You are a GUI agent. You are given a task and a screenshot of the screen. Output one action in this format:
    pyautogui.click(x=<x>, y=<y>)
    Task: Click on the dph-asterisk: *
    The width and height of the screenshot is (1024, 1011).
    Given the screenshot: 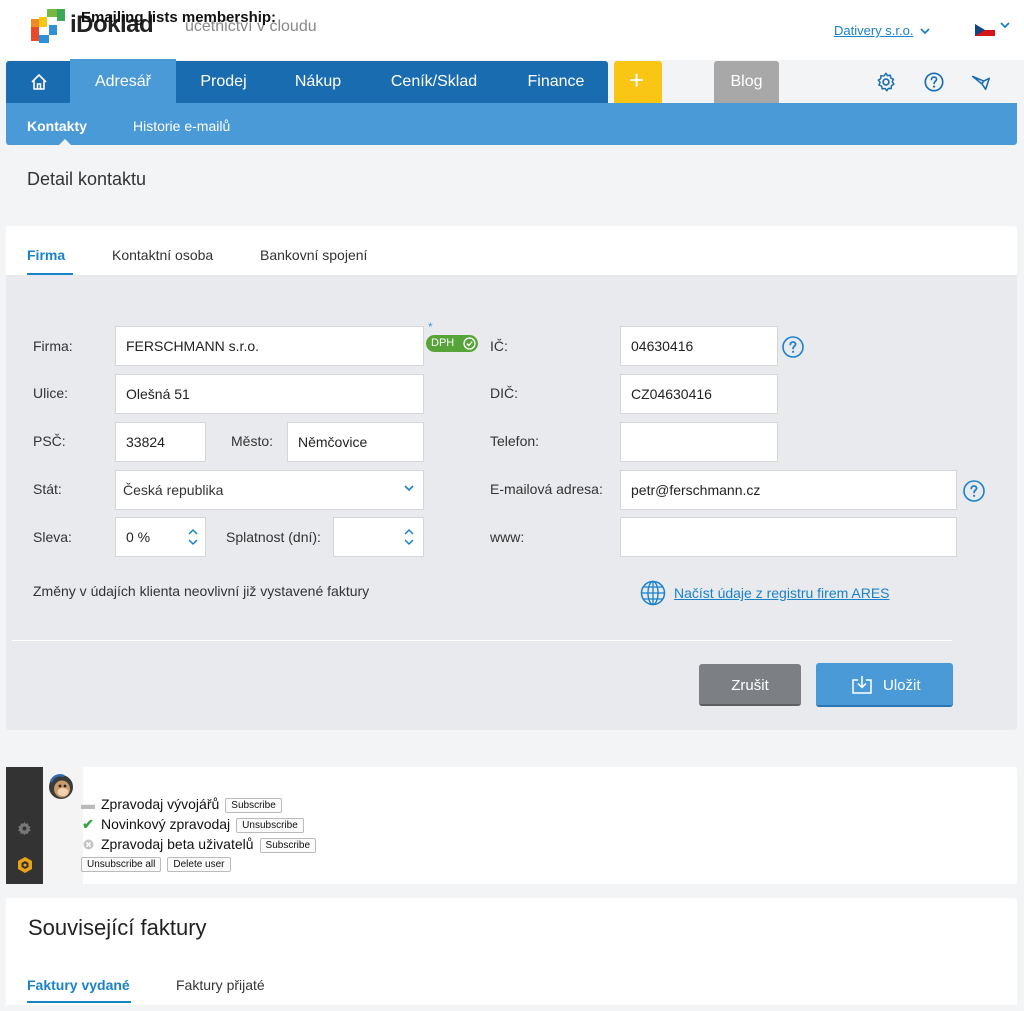 What is the action you would take?
    pyautogui.click(x=430, y=327)
    